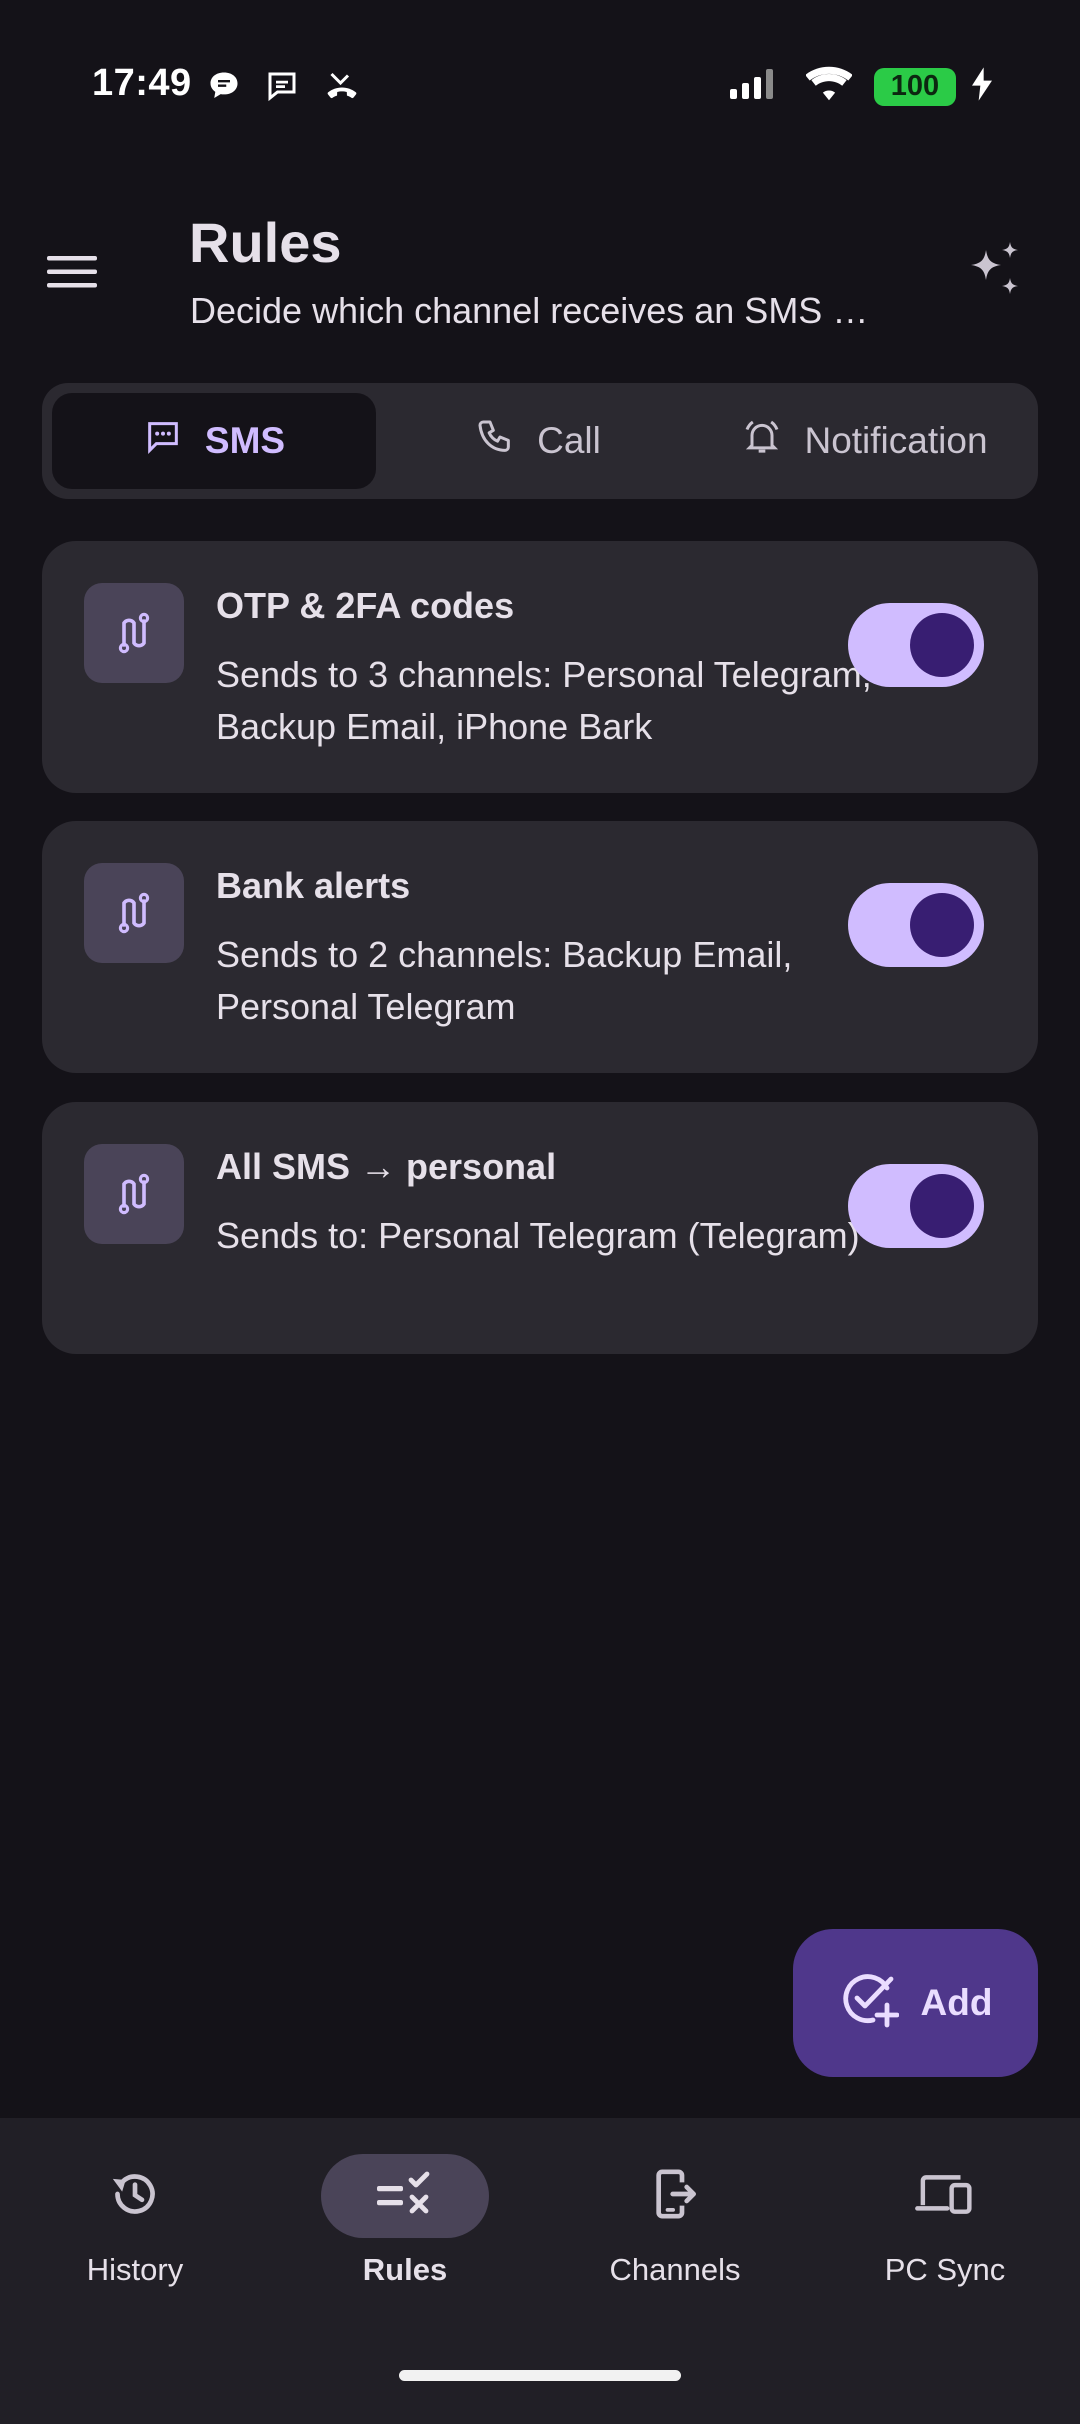 This screenshot has height=2424, width=1080. I want to click on hamburger-menu-icon, so click(72, 274).